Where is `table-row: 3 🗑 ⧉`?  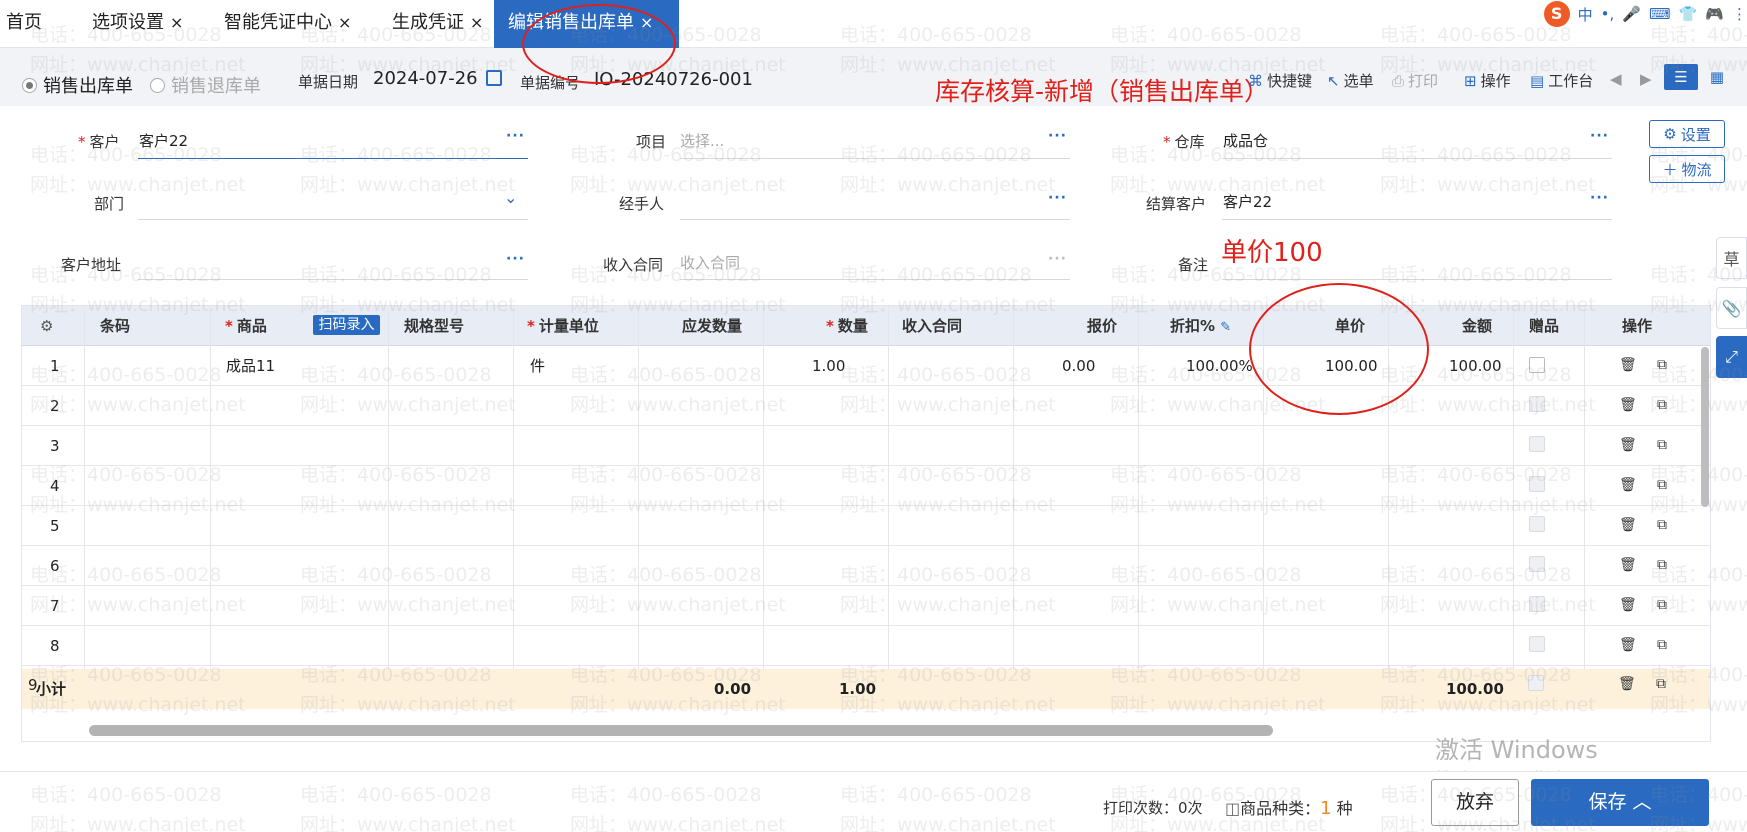 table-row: 3 🗑 ⧉ is located at coordinates (866, 446).